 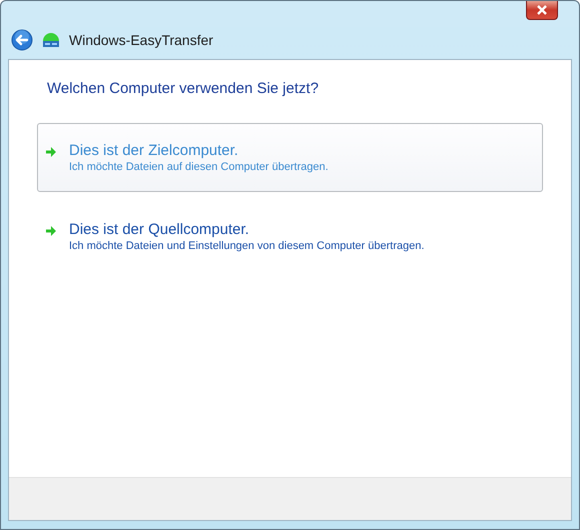 I want to click on close-button, so click(x=542, y=10).